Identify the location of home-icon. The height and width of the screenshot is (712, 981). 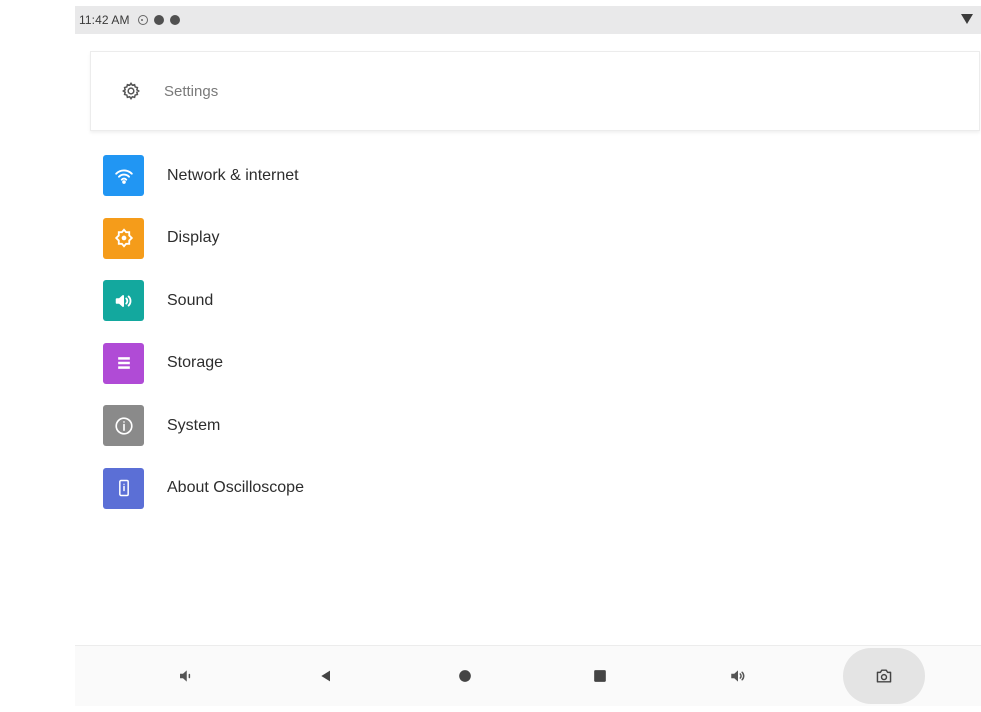
(465, 676).